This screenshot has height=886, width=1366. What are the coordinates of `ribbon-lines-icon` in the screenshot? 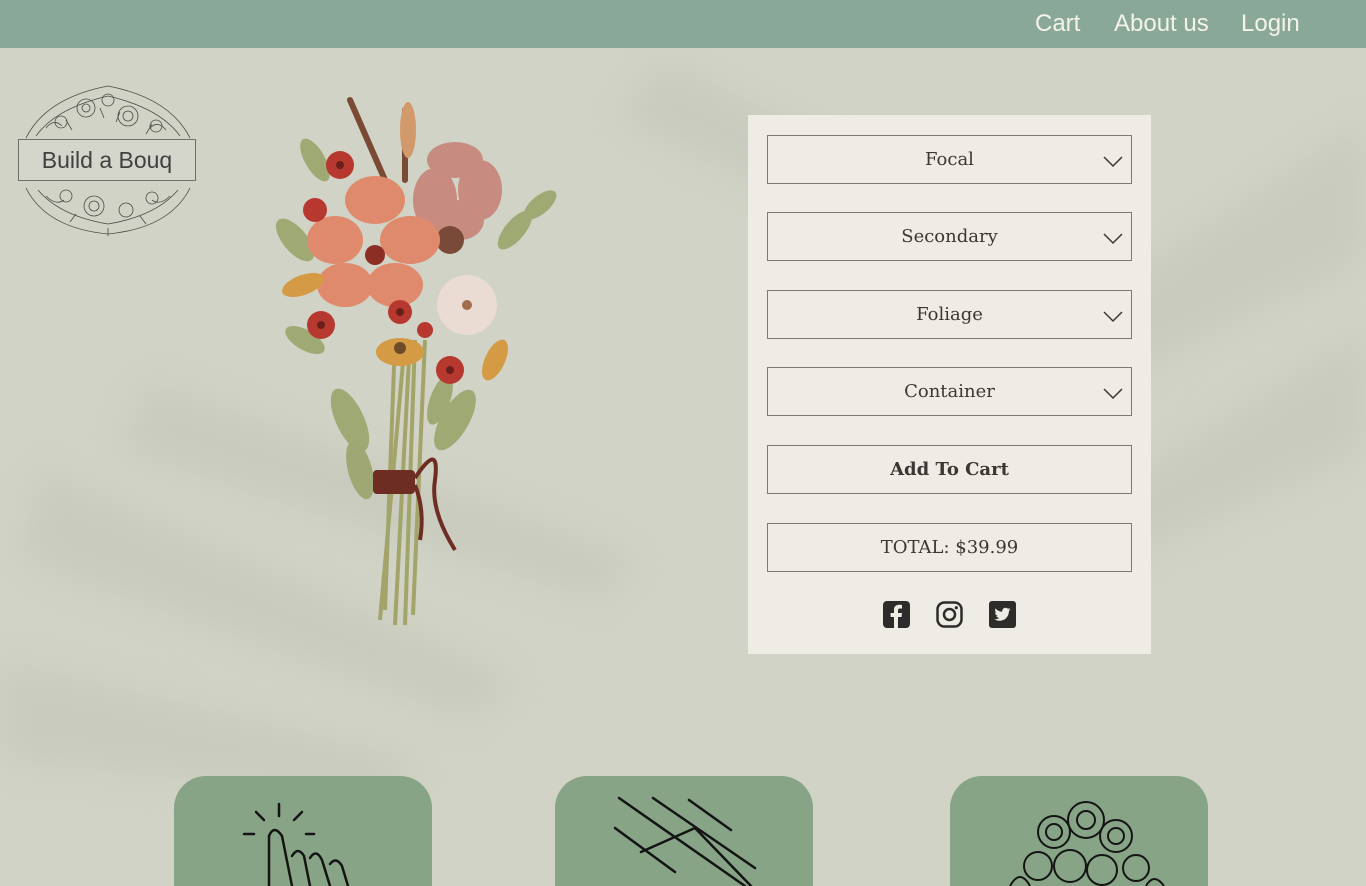 It's located at (685, 841).